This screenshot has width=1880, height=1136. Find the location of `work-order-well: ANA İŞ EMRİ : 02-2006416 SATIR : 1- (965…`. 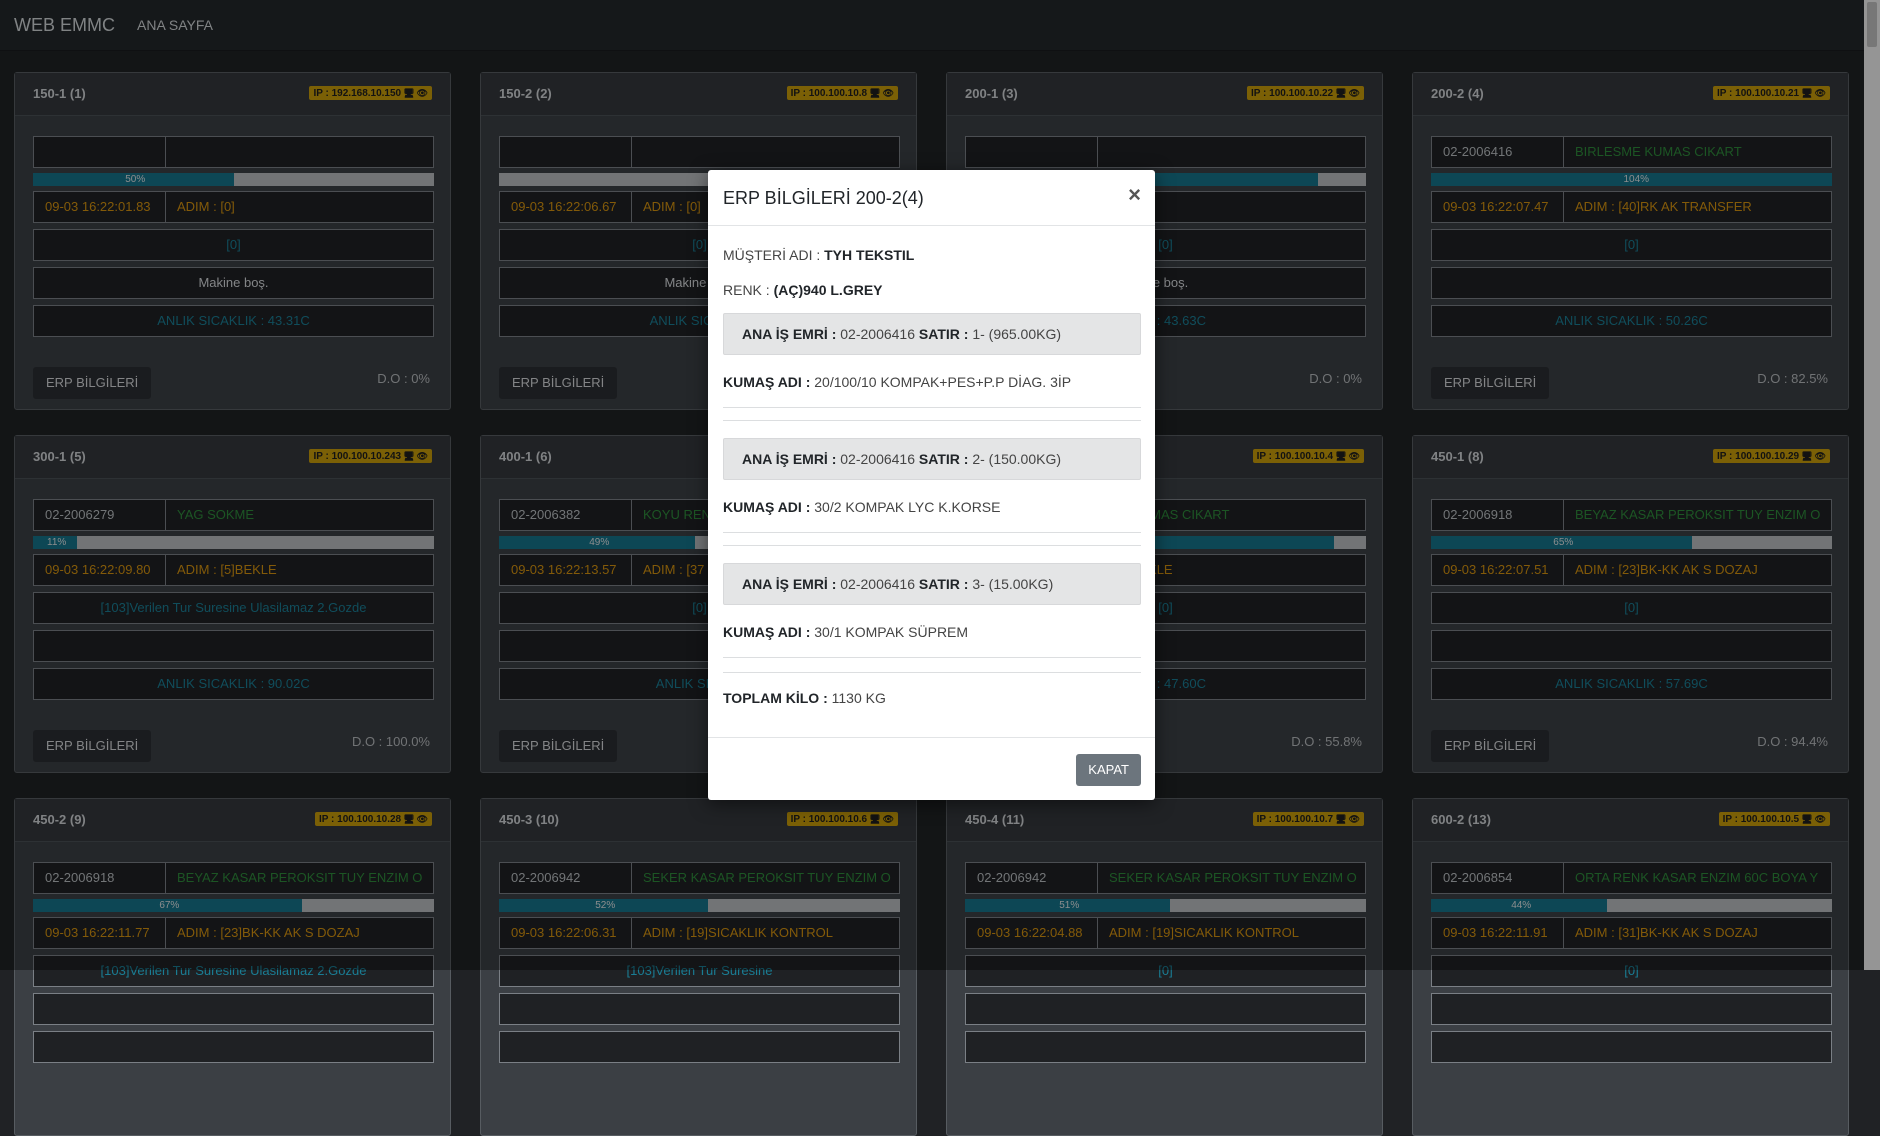

work-order-well: ANA İŞ EMRİ : 02-2006416 SATIR : 1- (965… is located at coordinates (932, 334).